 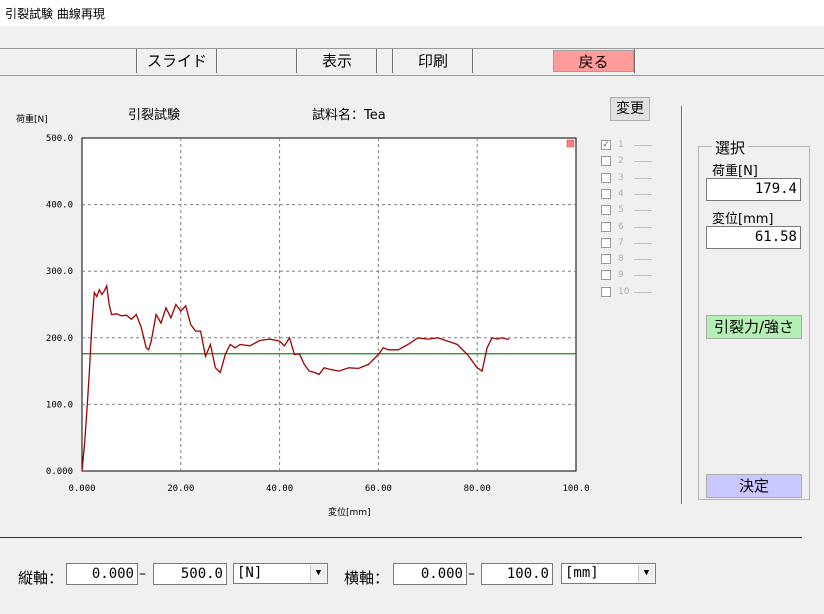 What do you see at coordinates (32, 120) in the screenshot?
I see `y-axis-label: 荷重[N]` at bounding box center [32, 120].